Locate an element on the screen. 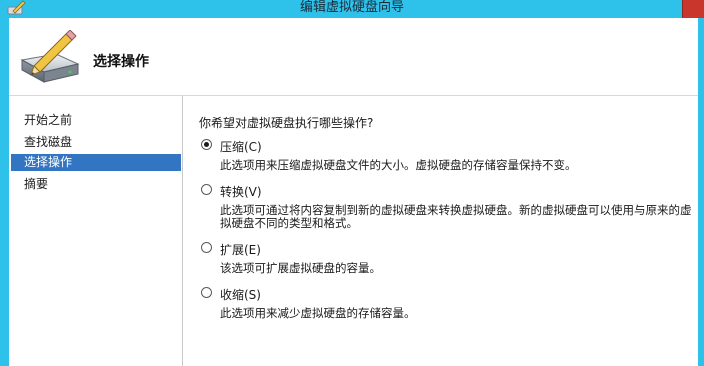 This screenshot has height=366, width=704. expand-description: 该选项可扩展虚拟硬盘的容量。 is located at coordinates (300, 268).